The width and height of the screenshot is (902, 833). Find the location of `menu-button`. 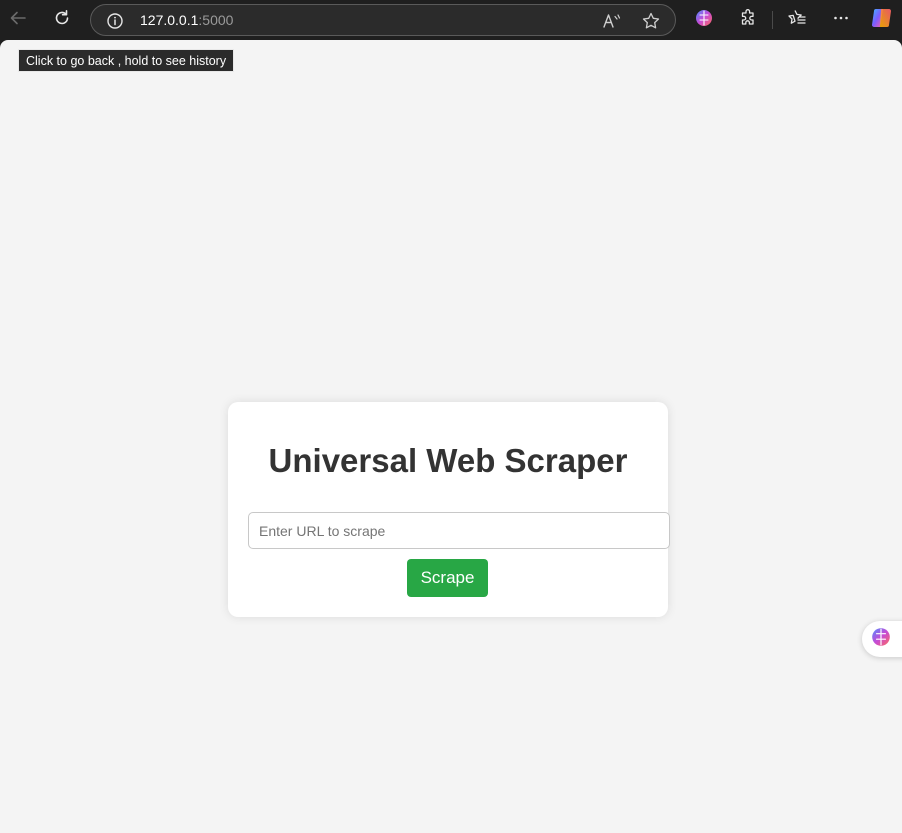

menu-button is located at coordinates (841, 20).